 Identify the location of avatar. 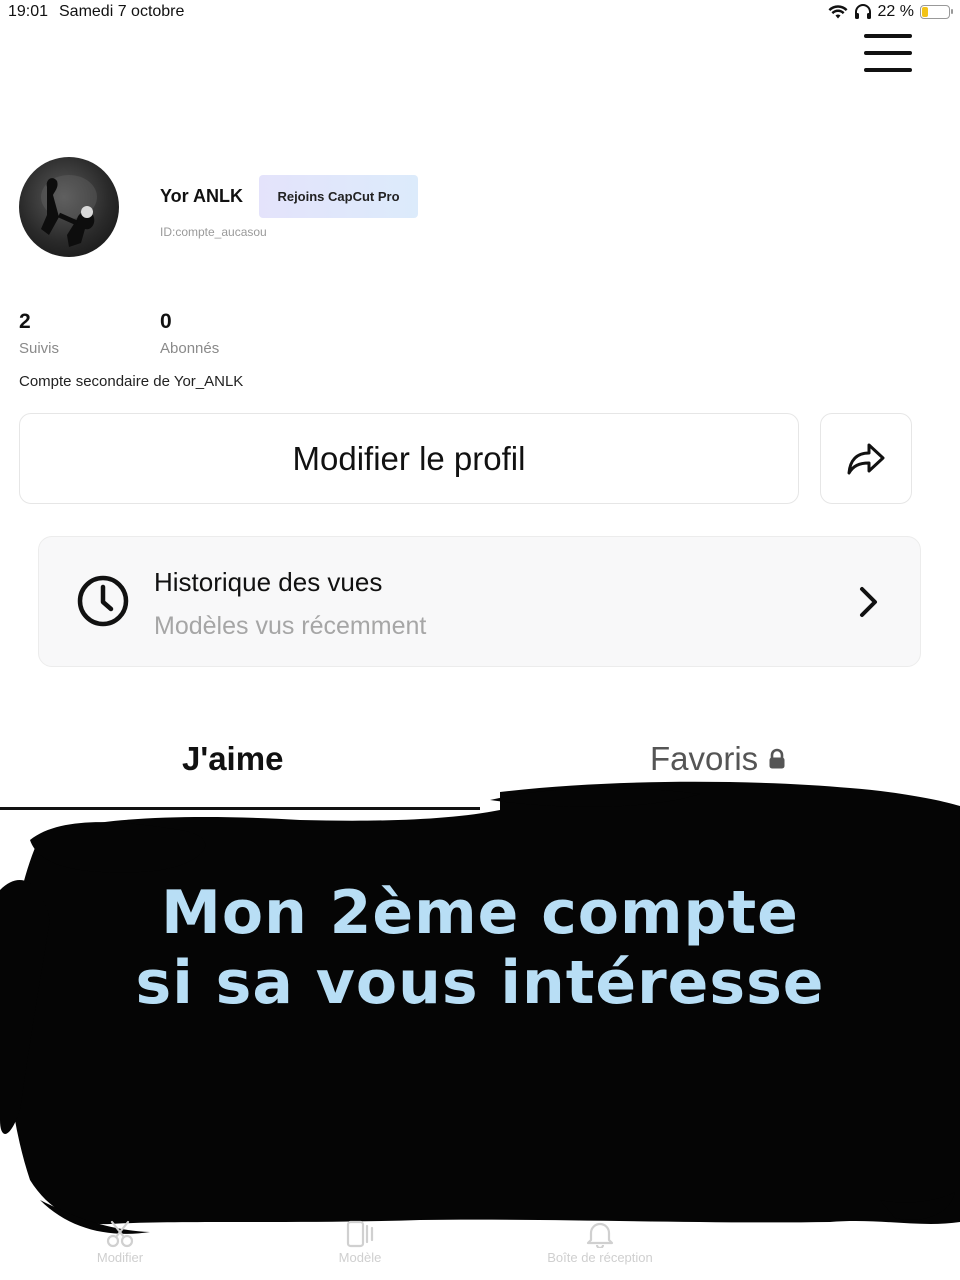
(69, 207).